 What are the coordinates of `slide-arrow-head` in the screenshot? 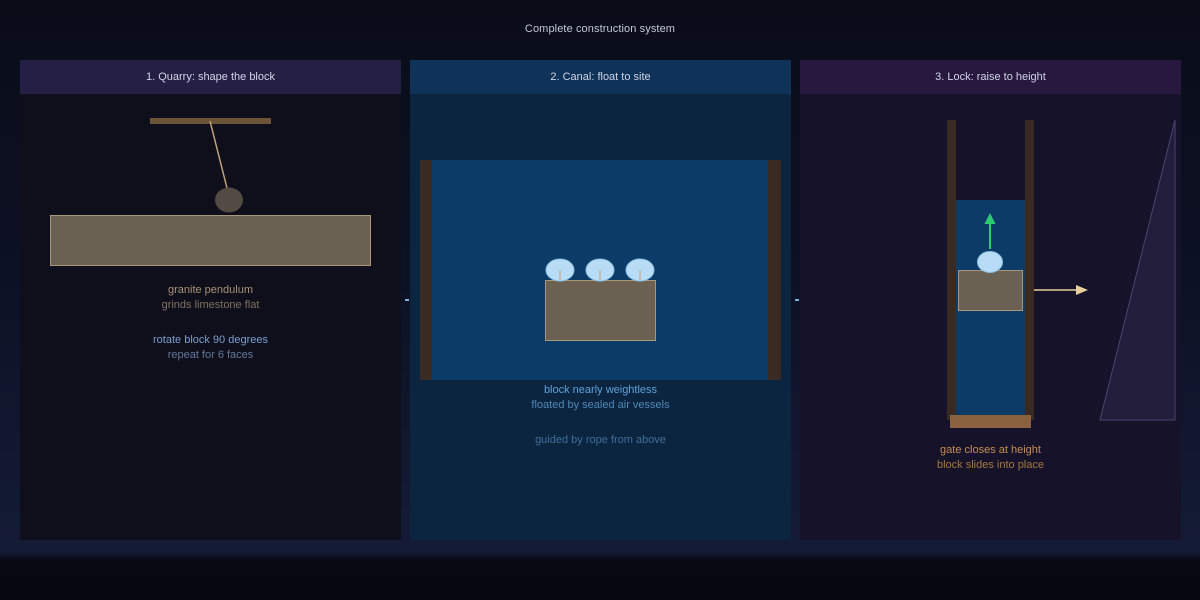 It's located at (1082, 290).